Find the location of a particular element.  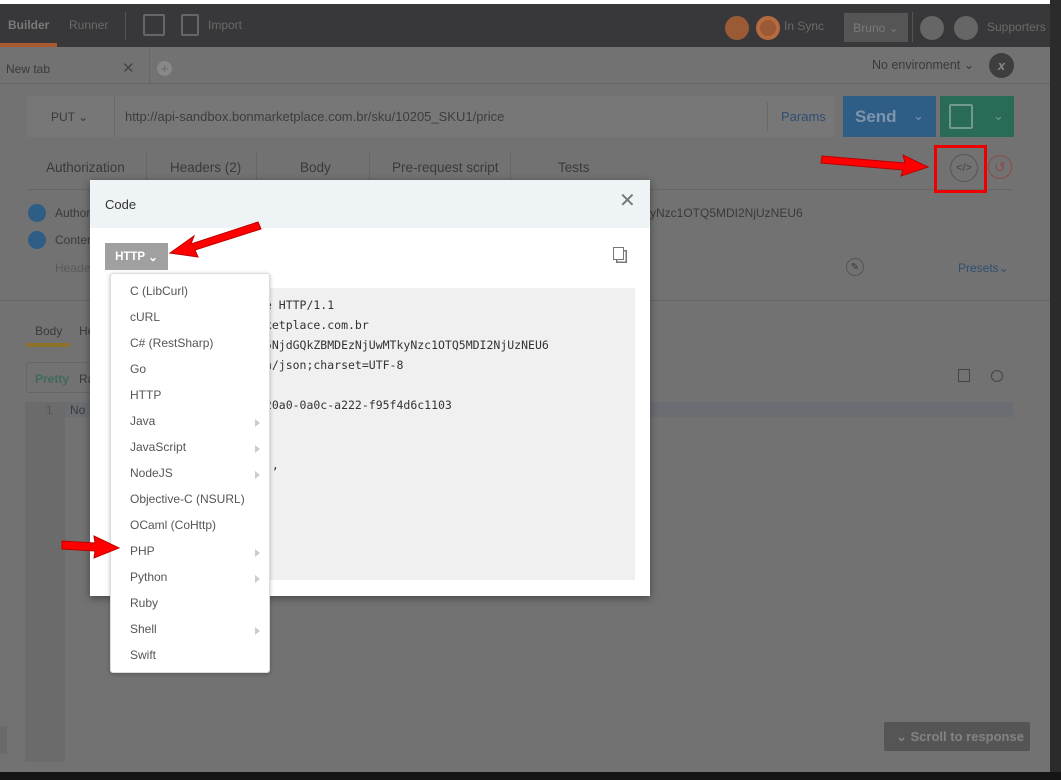

arrow-to-code-icon is located at coordinates (875, 165).